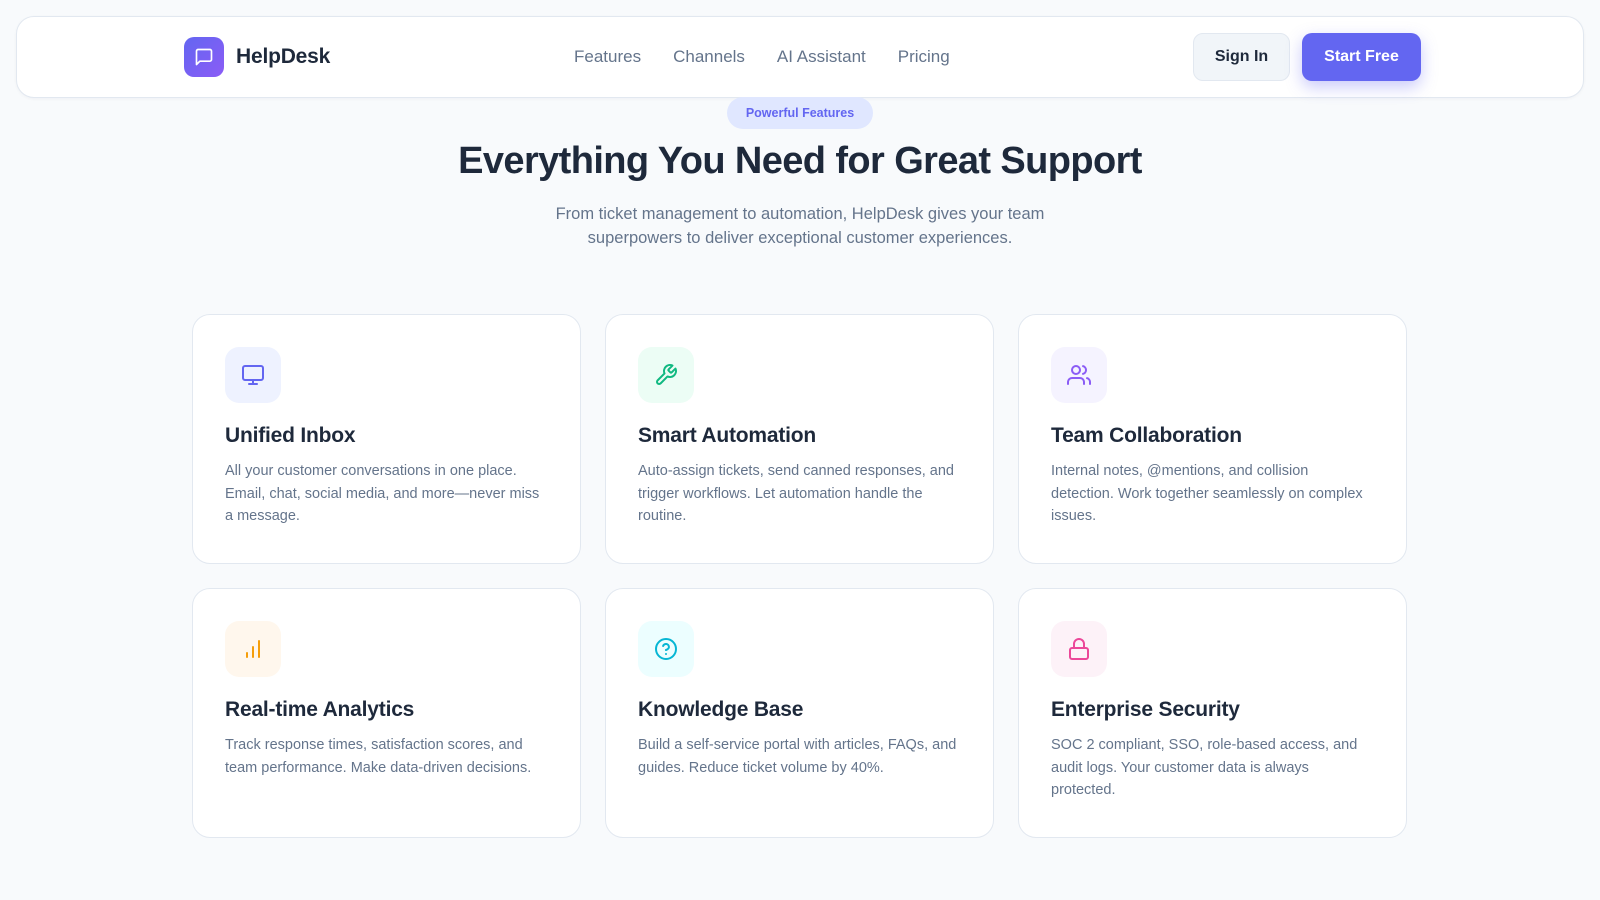  Describe the element at coordinates (290, 435) in the screenshot. I see `feature-title: Unified Inbox` at that location.